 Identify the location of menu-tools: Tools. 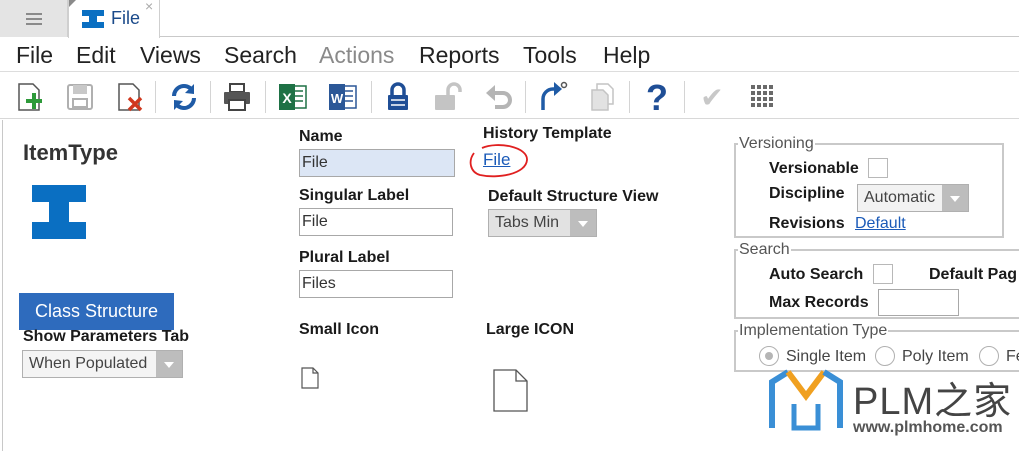
(550, 55).